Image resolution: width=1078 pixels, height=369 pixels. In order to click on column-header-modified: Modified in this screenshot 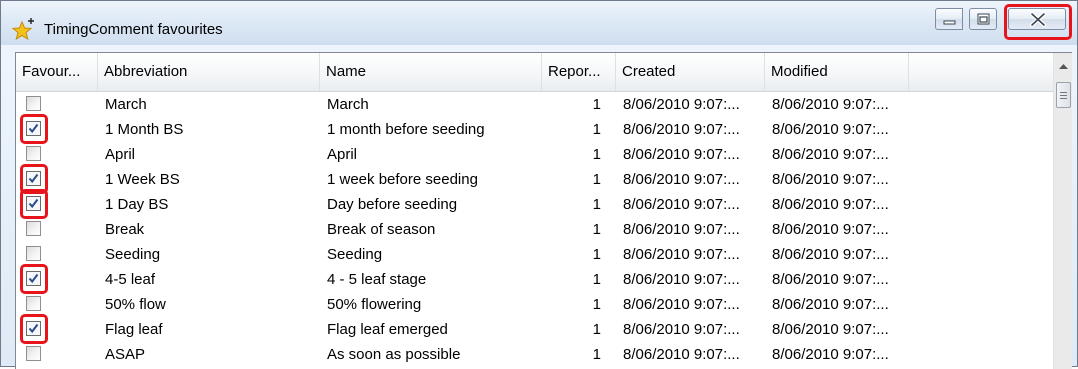, I will do `click(837, 72)`.